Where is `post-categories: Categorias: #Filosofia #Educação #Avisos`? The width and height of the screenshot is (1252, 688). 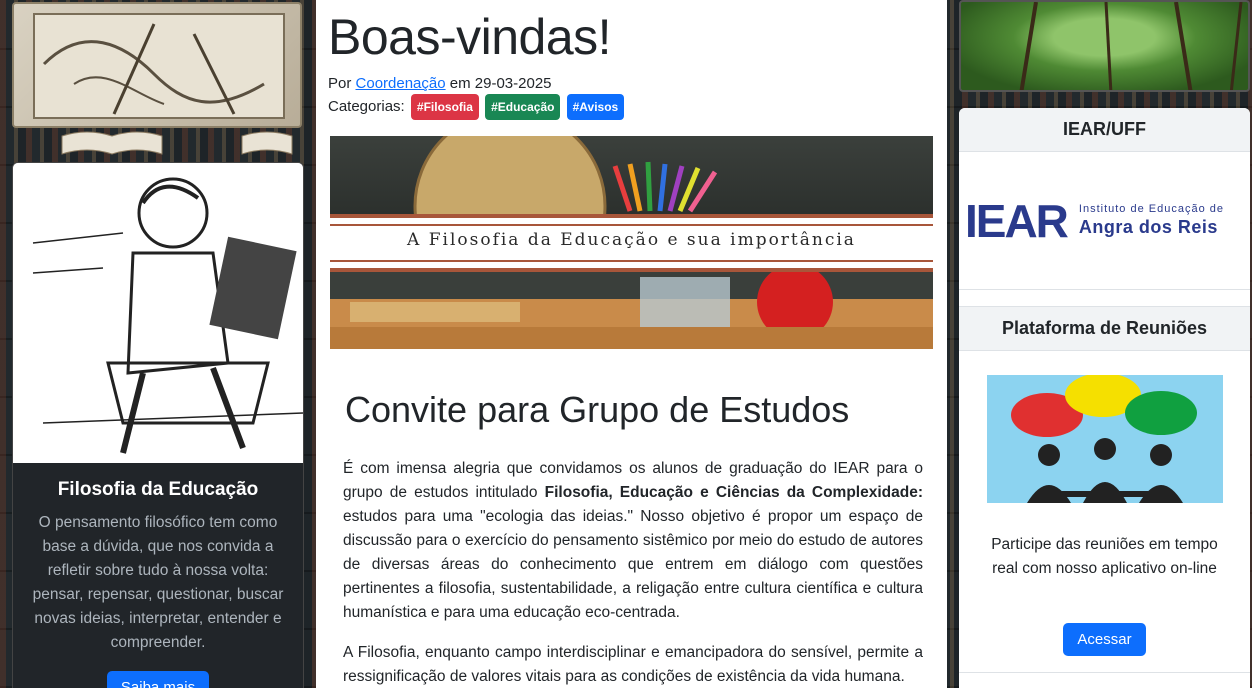
post-categories: Categorias: #Filosofia #Educação #Avisos is located at coordinates (631, 107).